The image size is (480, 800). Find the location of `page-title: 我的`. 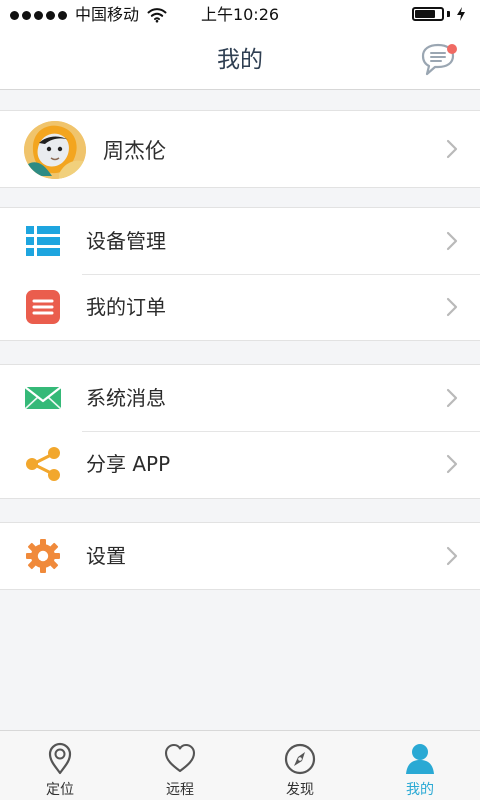

page-title: 我的 is located at coordinates (240, 60).